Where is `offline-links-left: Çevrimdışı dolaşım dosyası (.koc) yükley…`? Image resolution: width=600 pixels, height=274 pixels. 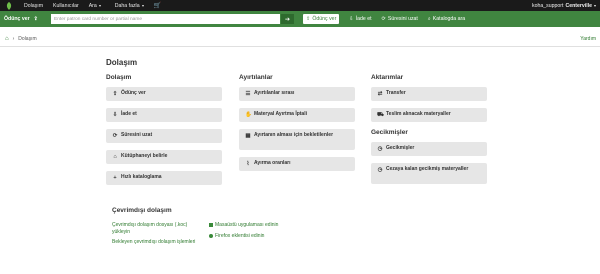
offline-links-left: Çevrimdışı dolaşım dosyası (.koc) yükley… is located at coordinates (157, 235).